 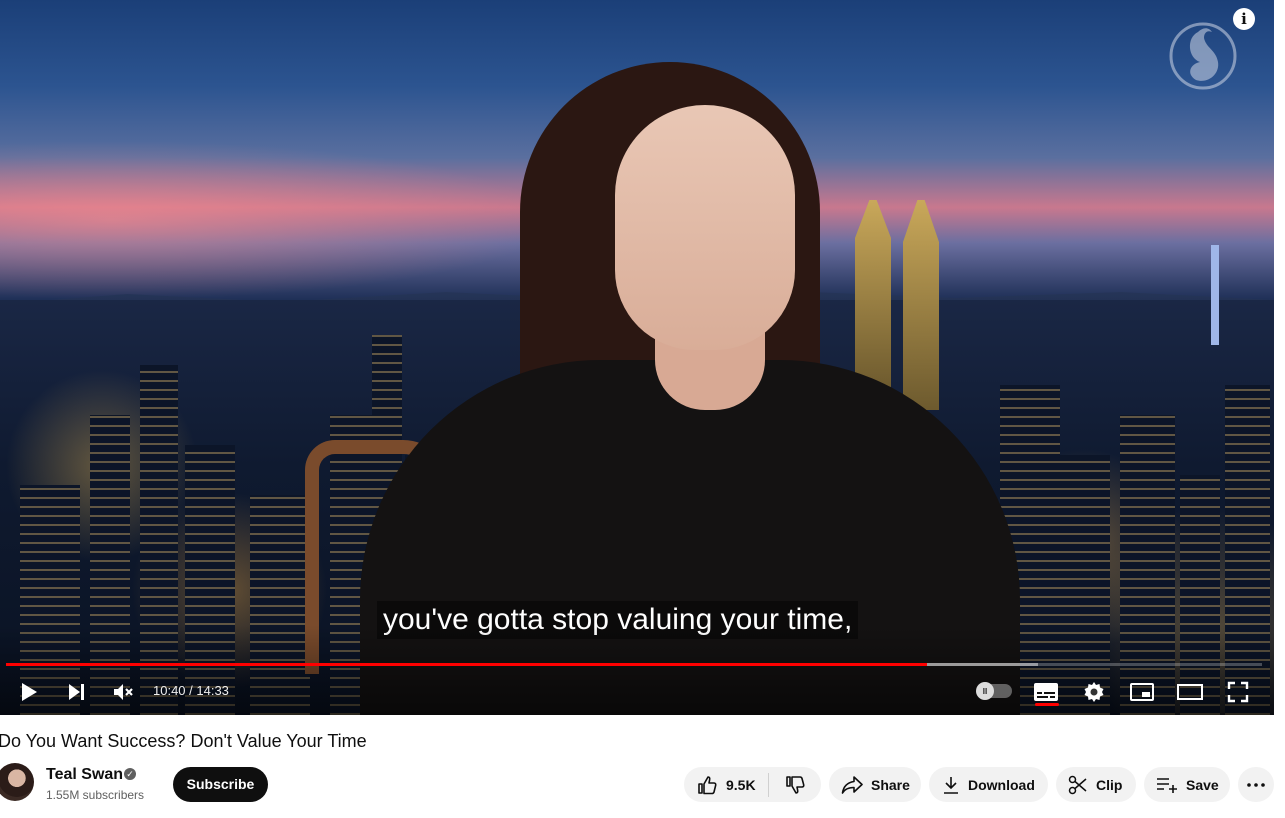 I want to click on mute-button, so click(x=123, y=692).